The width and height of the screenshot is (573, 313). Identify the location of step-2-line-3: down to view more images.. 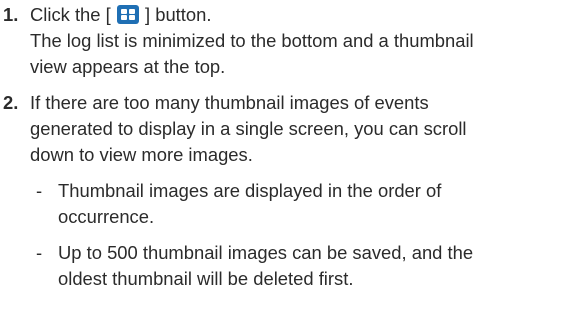
(141, 154).